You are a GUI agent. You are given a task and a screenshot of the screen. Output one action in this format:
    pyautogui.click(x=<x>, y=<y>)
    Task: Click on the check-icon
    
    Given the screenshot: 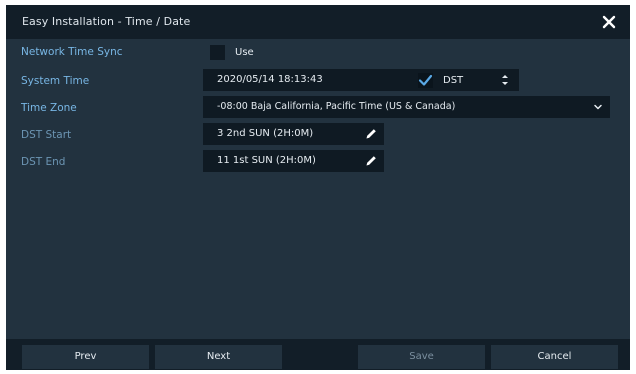 What is the action you would take?
    pyautogui.click(x=425, y=80)
    